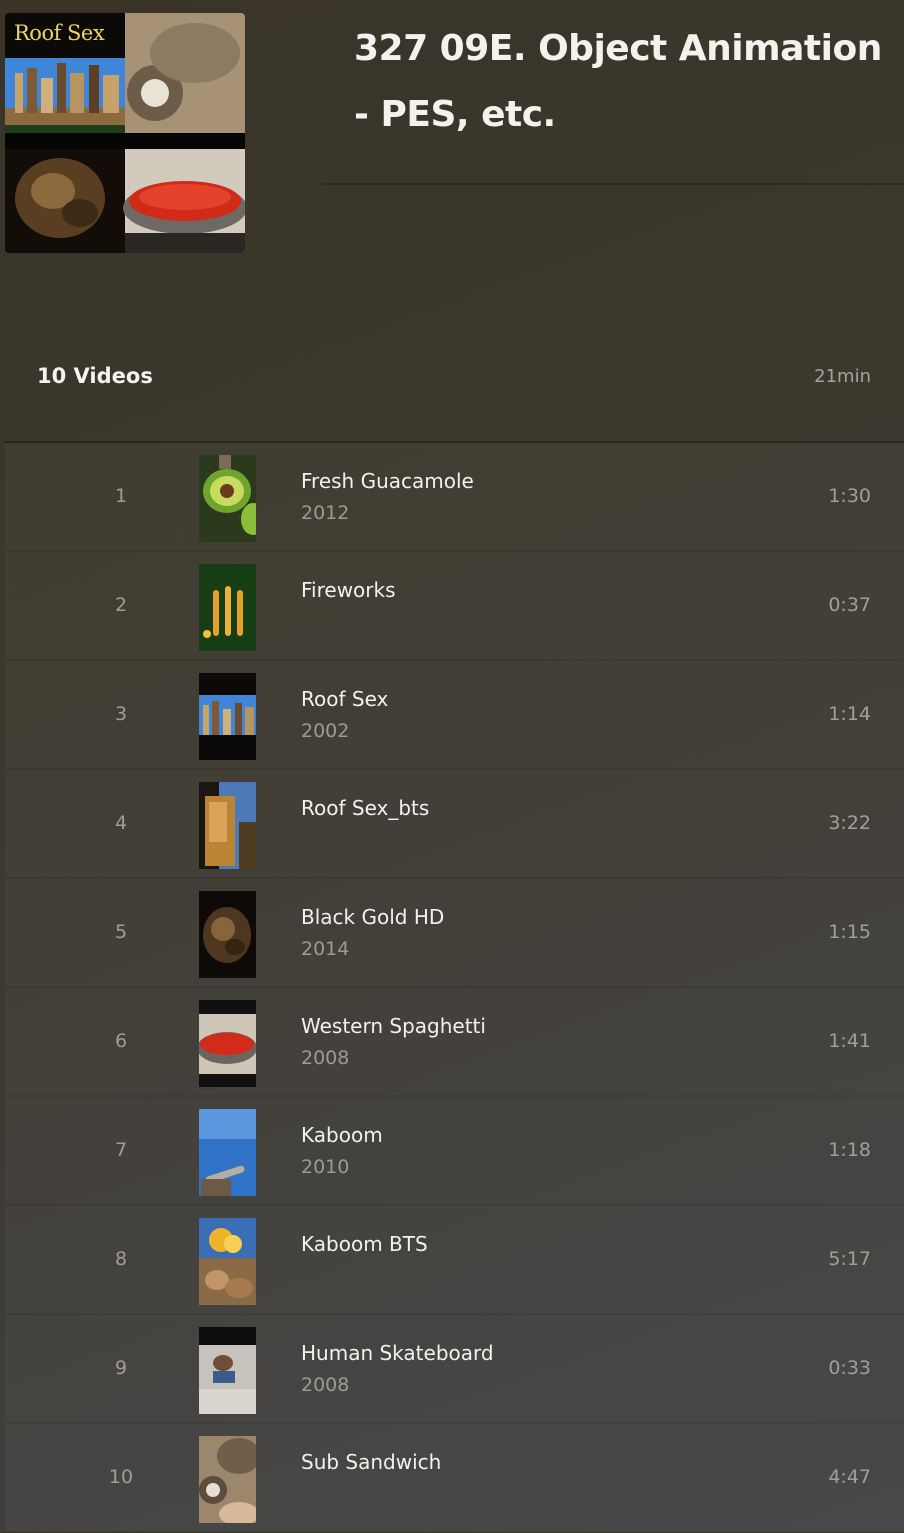  I want to click on video-row: 2 Fireworks 0:37, so click(454, 605).